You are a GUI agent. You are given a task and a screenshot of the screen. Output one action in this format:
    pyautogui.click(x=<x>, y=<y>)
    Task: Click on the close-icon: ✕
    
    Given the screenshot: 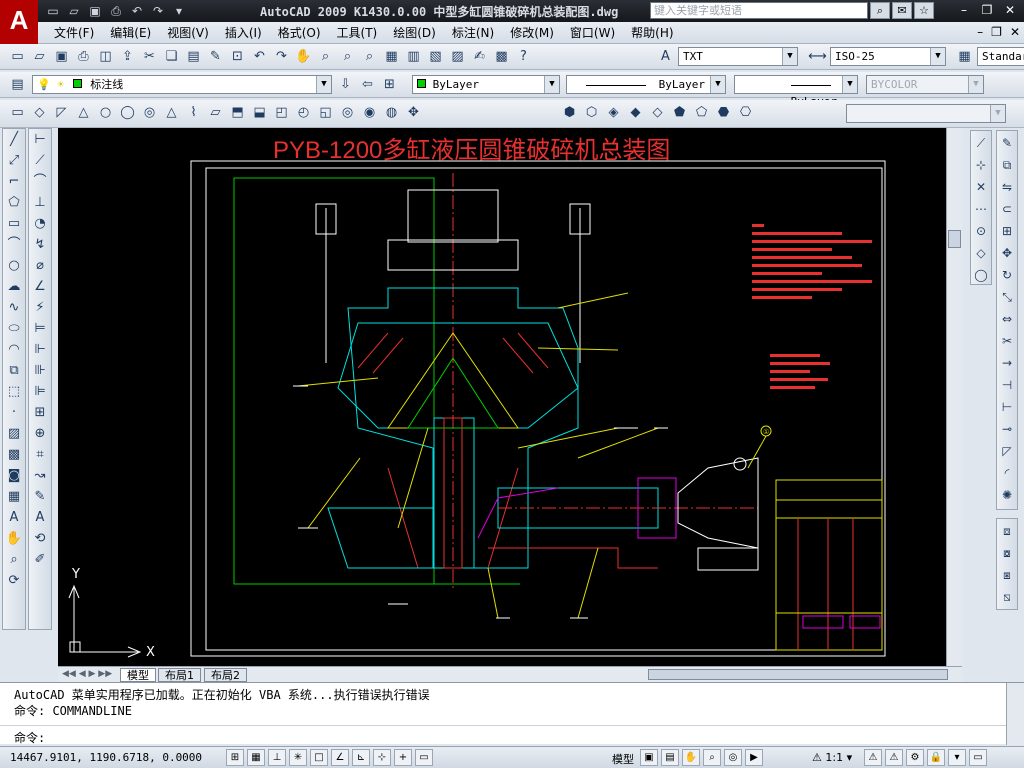 What is the action you would take?
    pyautogui.click(x=1010, y=10)
    